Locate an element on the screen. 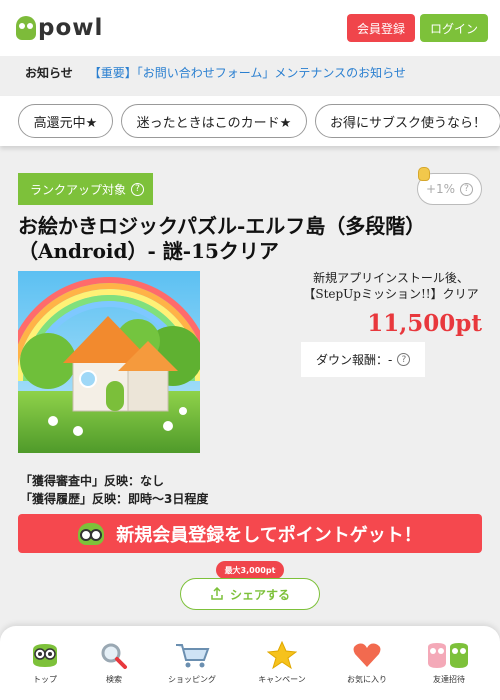 This screenshot has height=700, width=500. nav-item-invite: 友達招待 is located at coordinates (449, 668).